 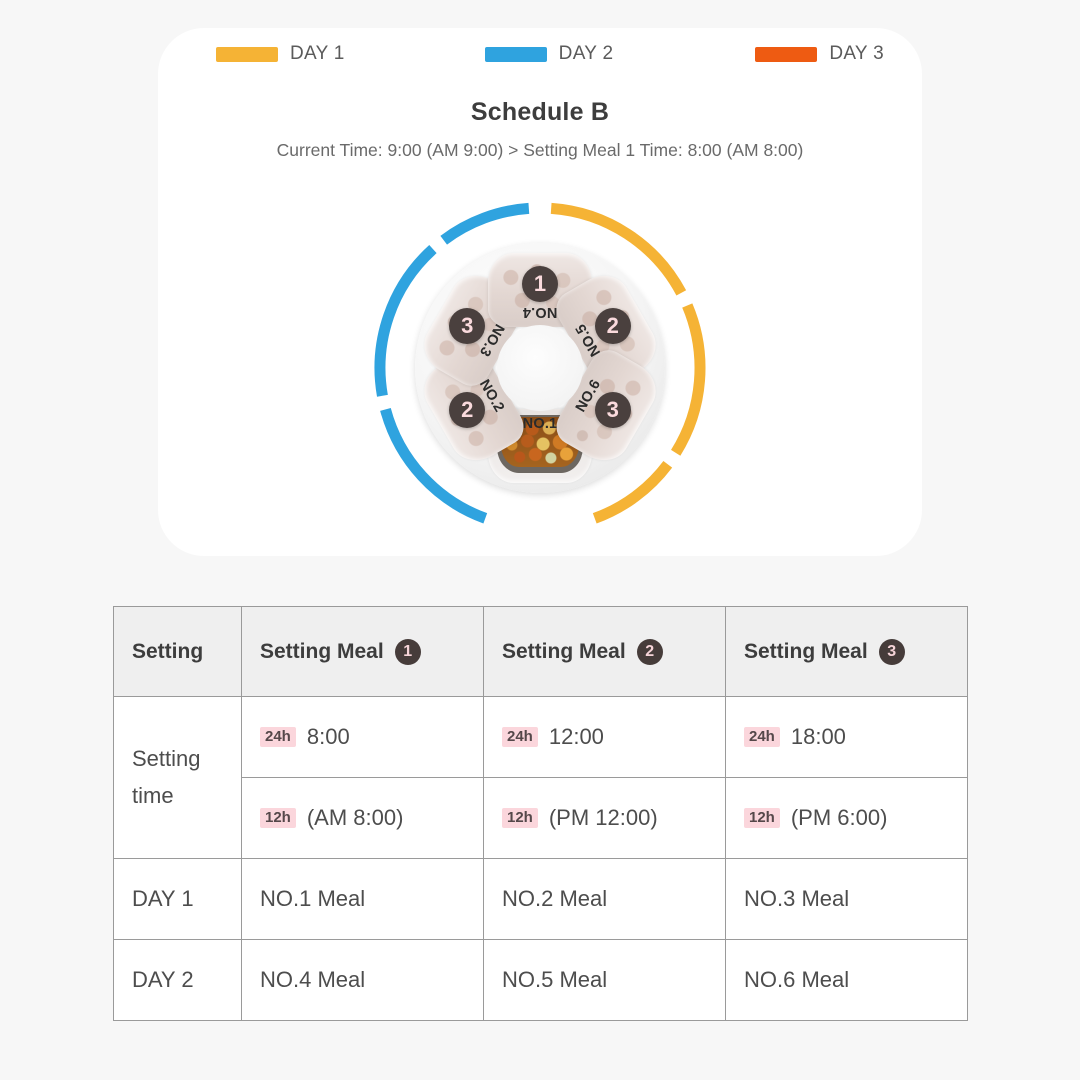 What do you see at coordinates (168, 651) in the screenshot?
I see `header-setting-label: Setting` at bounding box center [168, 651].